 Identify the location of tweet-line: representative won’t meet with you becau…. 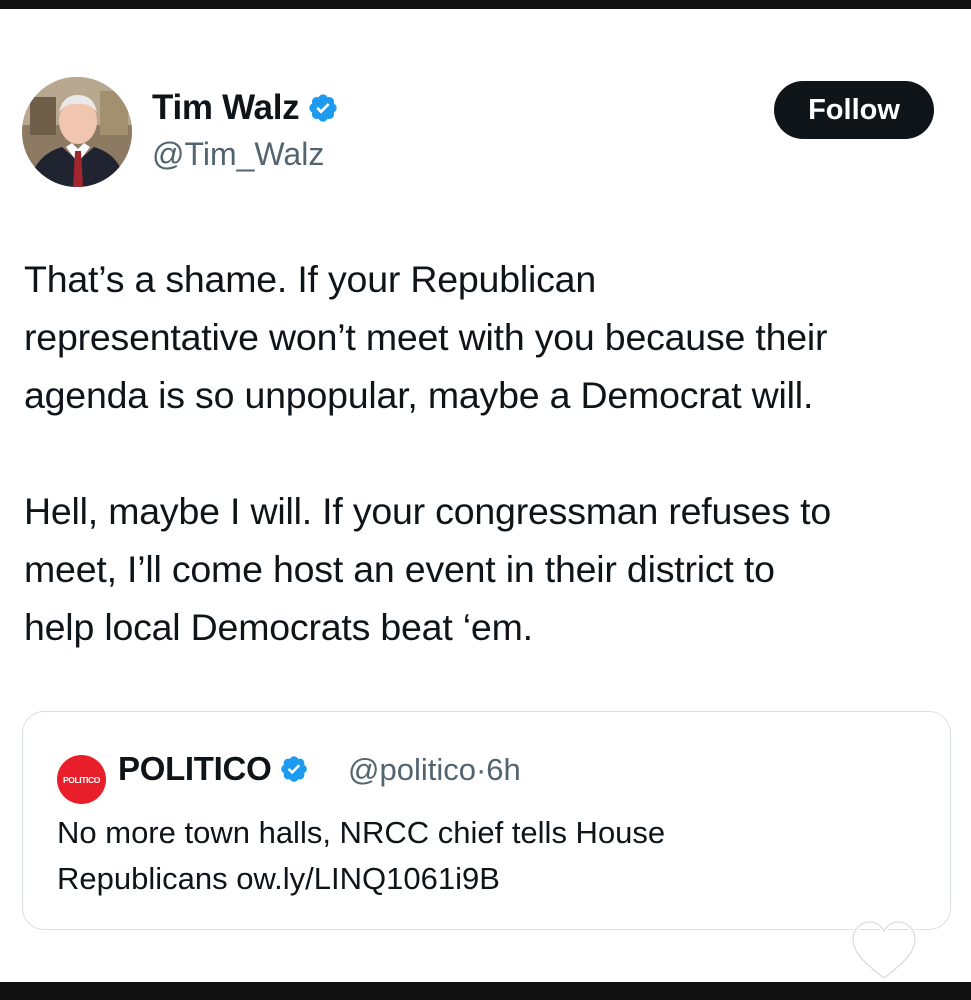
(426, 337).